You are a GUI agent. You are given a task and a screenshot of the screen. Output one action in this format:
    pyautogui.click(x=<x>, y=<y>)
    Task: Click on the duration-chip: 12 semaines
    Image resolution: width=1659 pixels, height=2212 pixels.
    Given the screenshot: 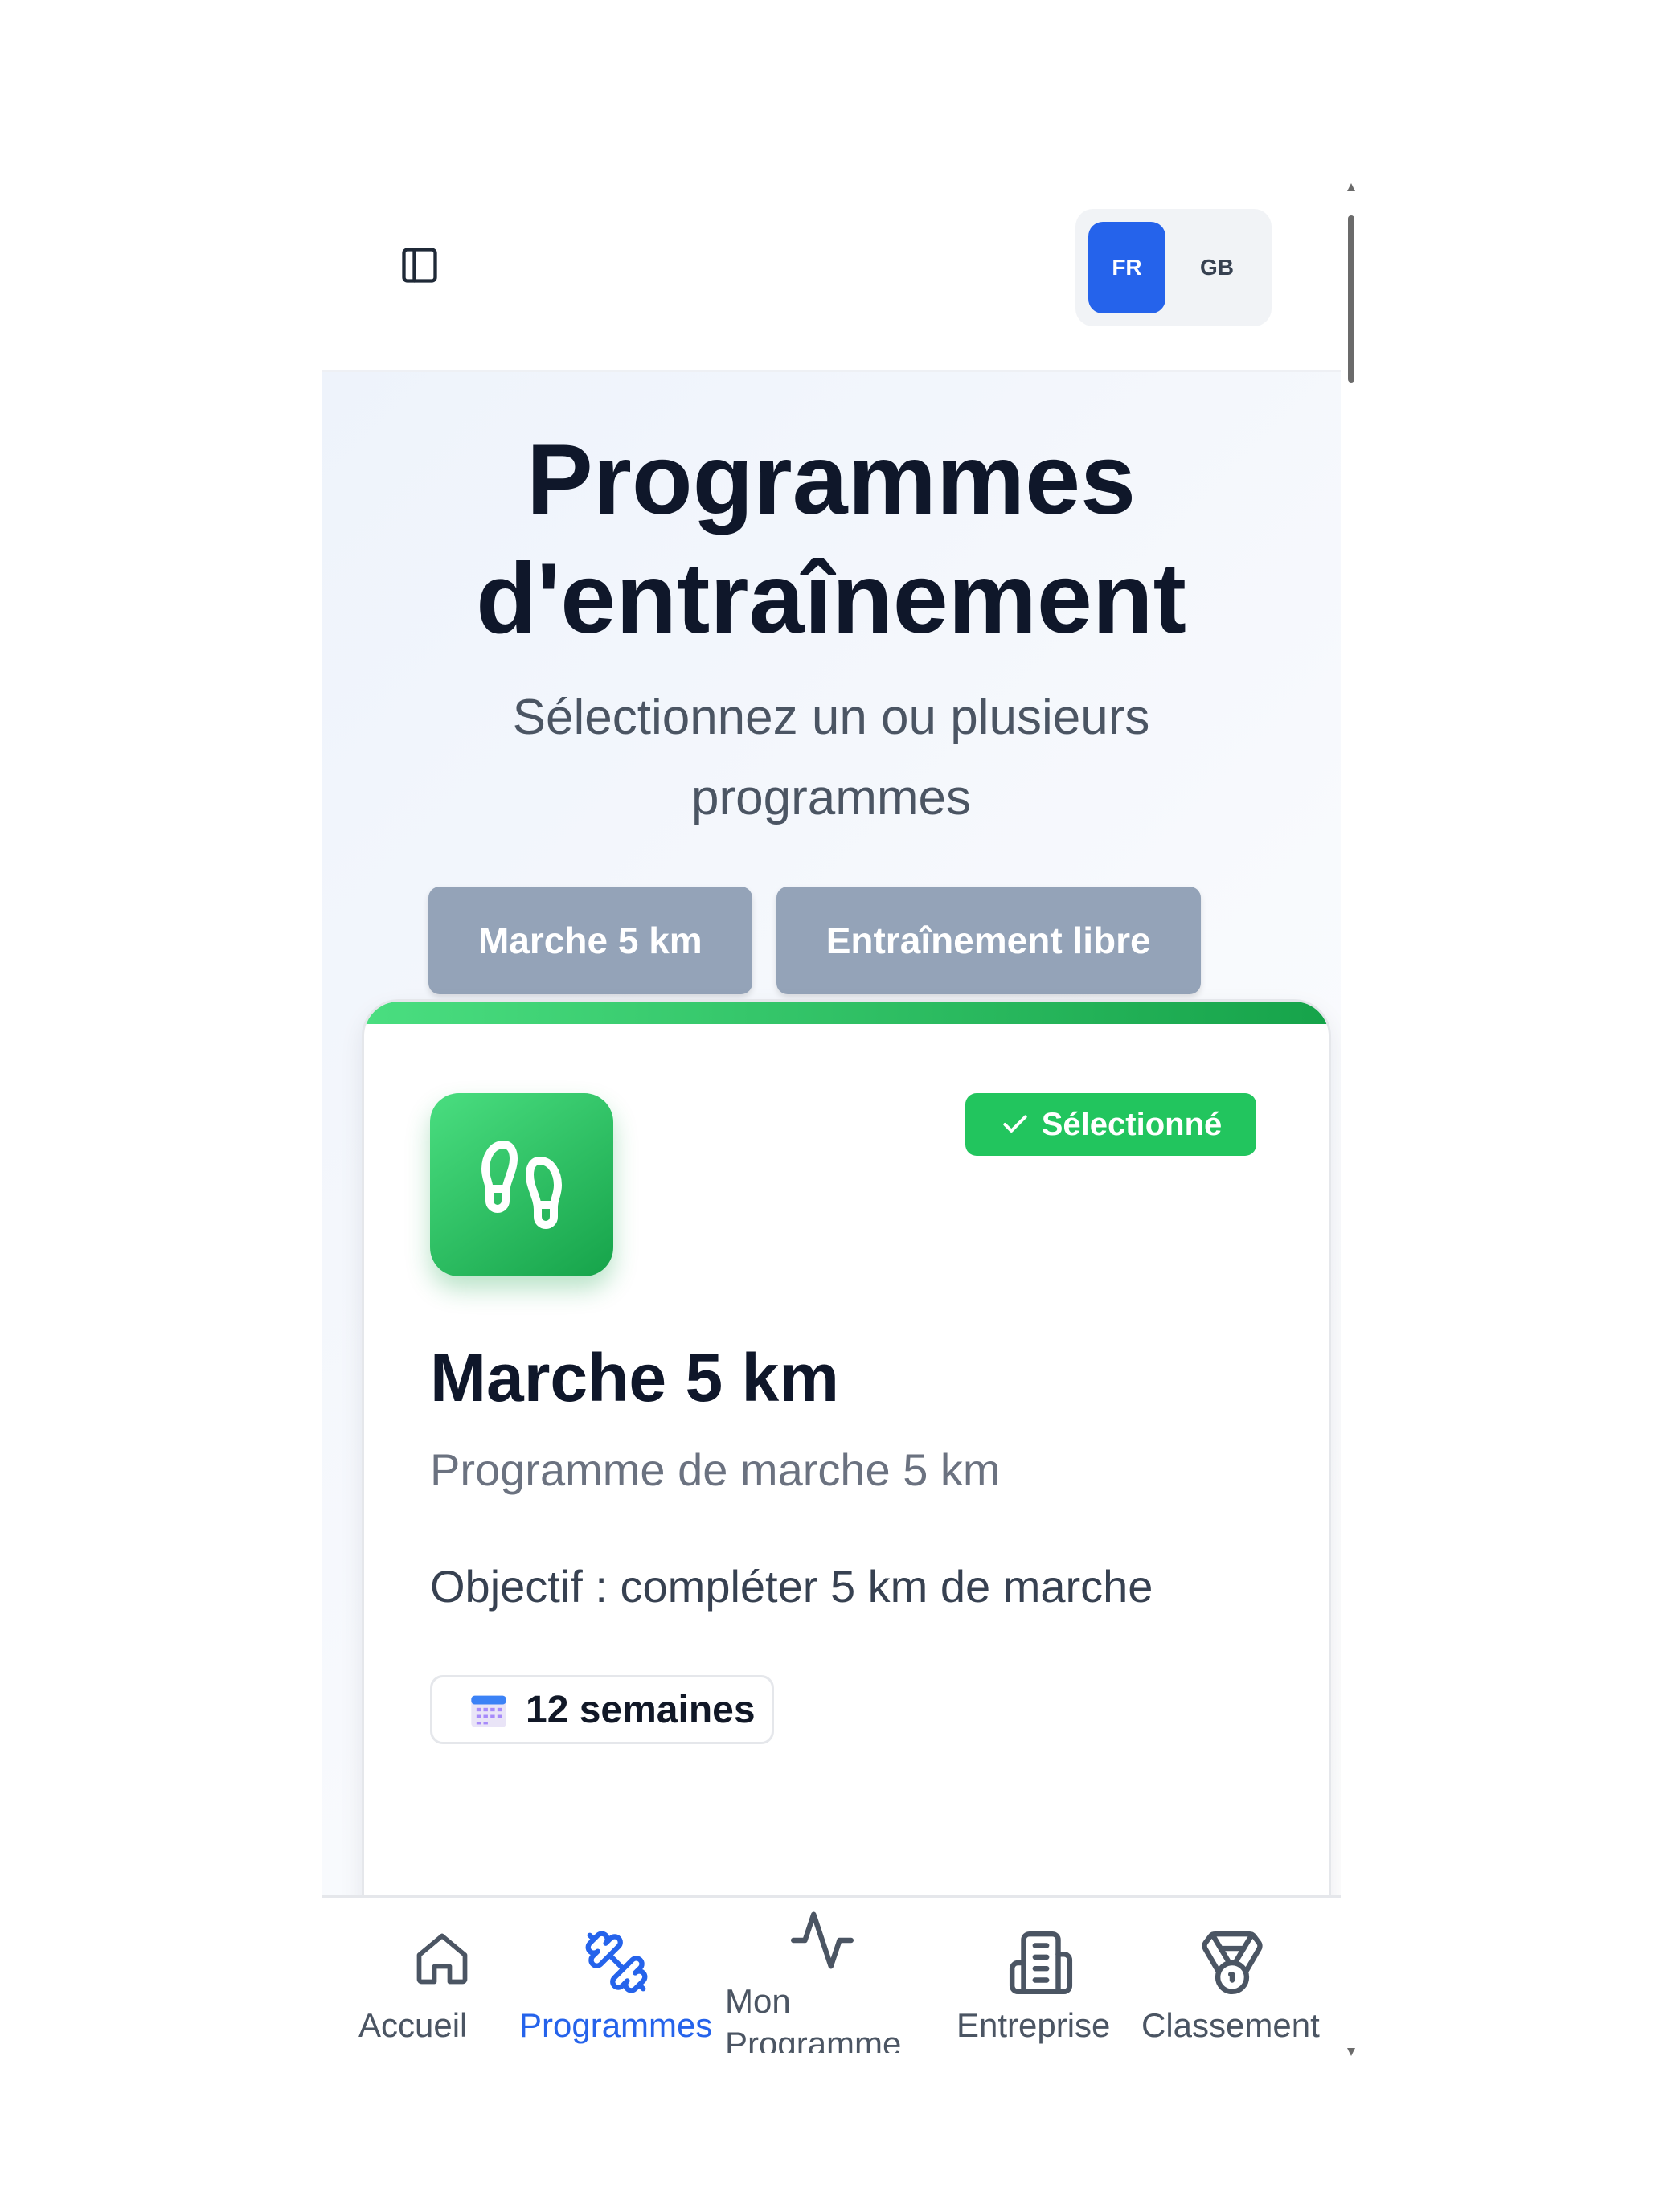 What is the action you would take?
    pyautogui.click(x=602, y=1709)
    